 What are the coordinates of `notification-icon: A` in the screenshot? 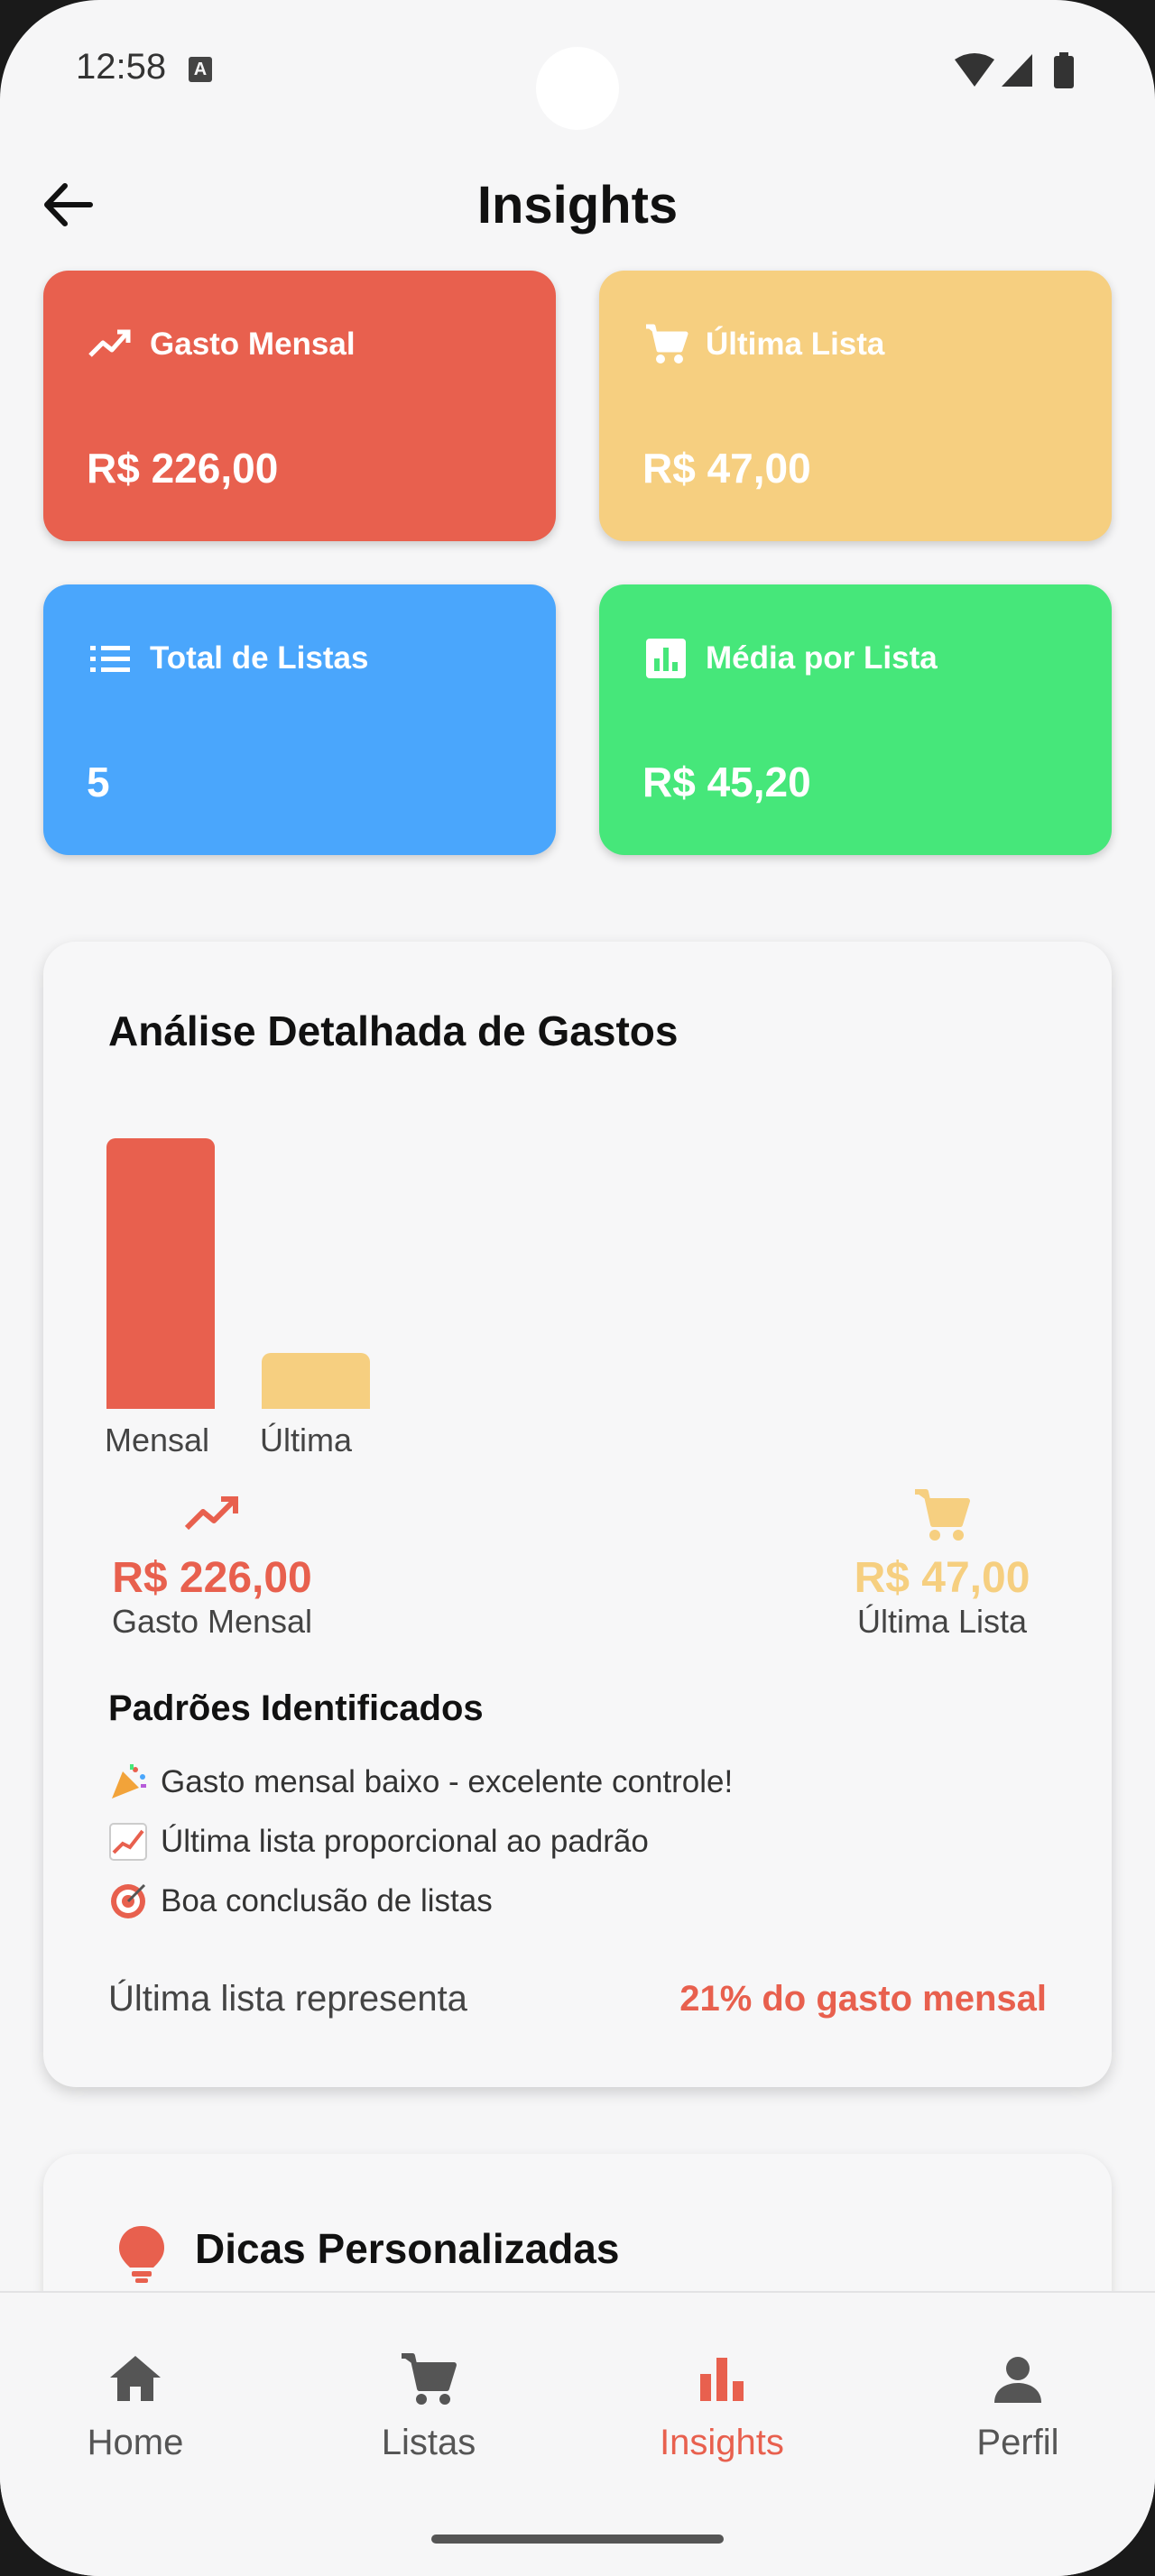 It's located at (200, 69).